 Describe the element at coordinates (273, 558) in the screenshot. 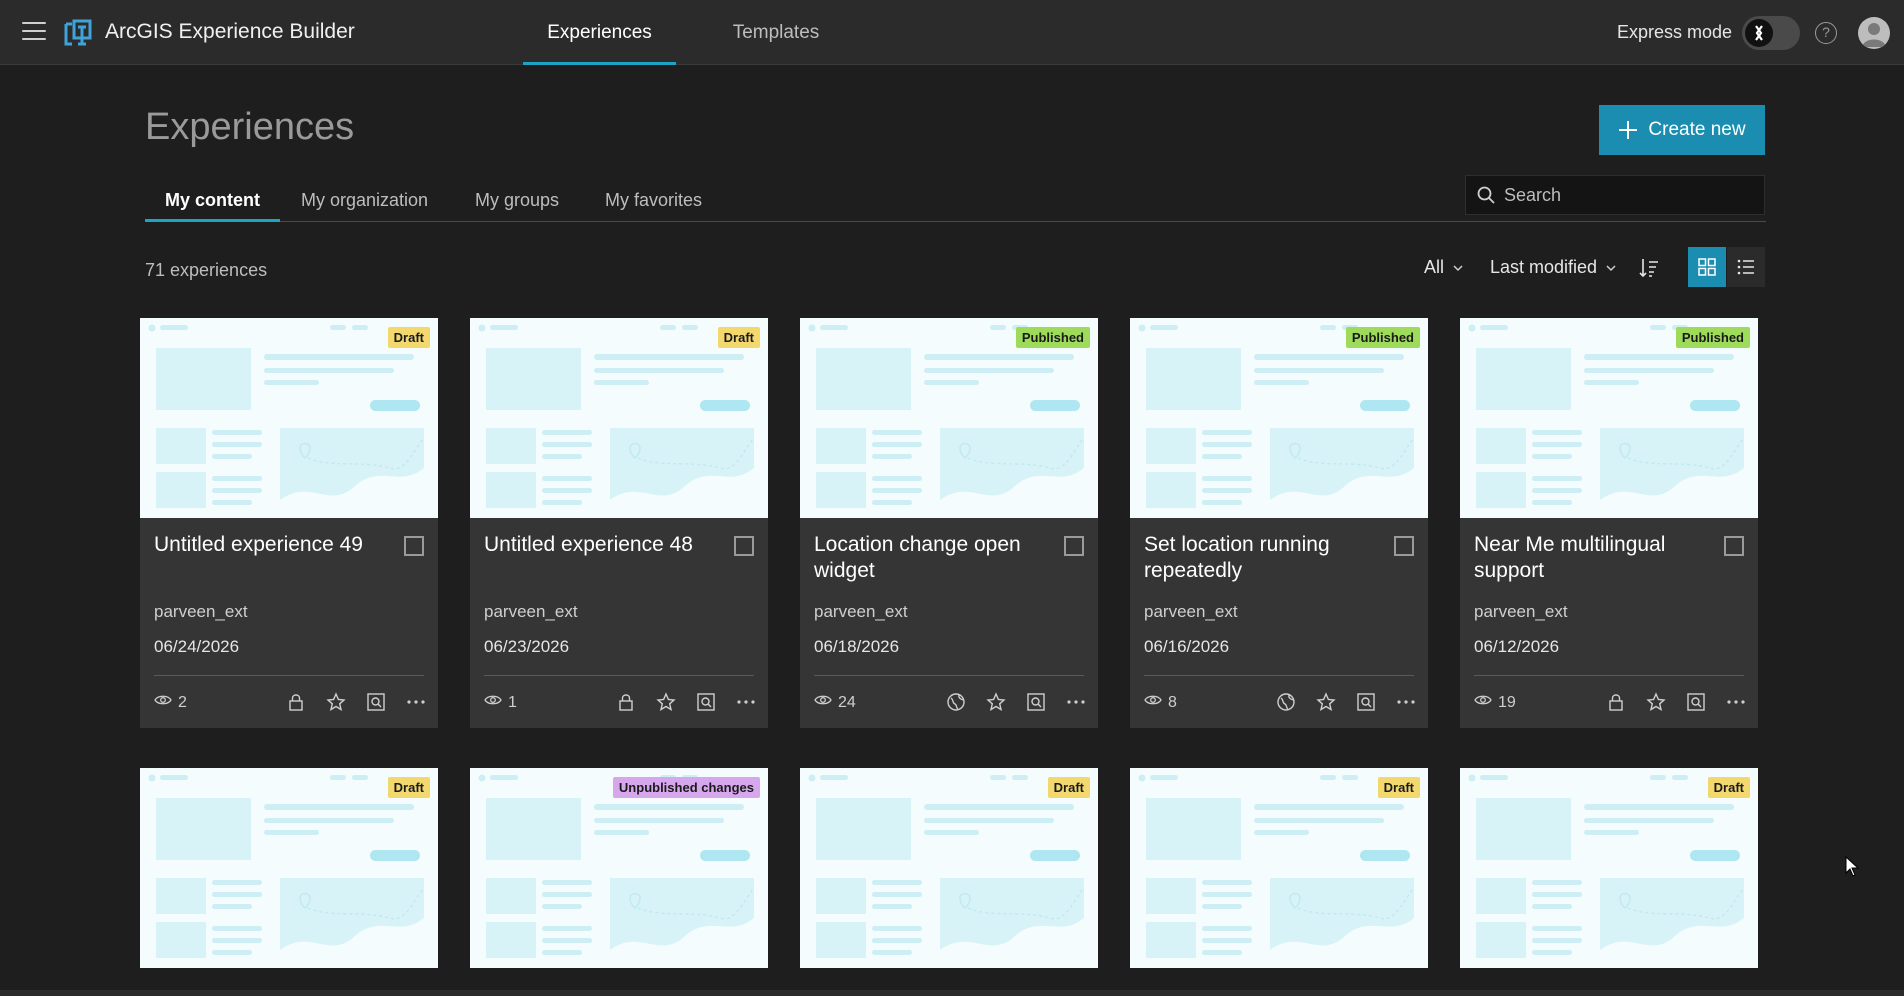

I see `card-title: Untitled experience 49` at that location.